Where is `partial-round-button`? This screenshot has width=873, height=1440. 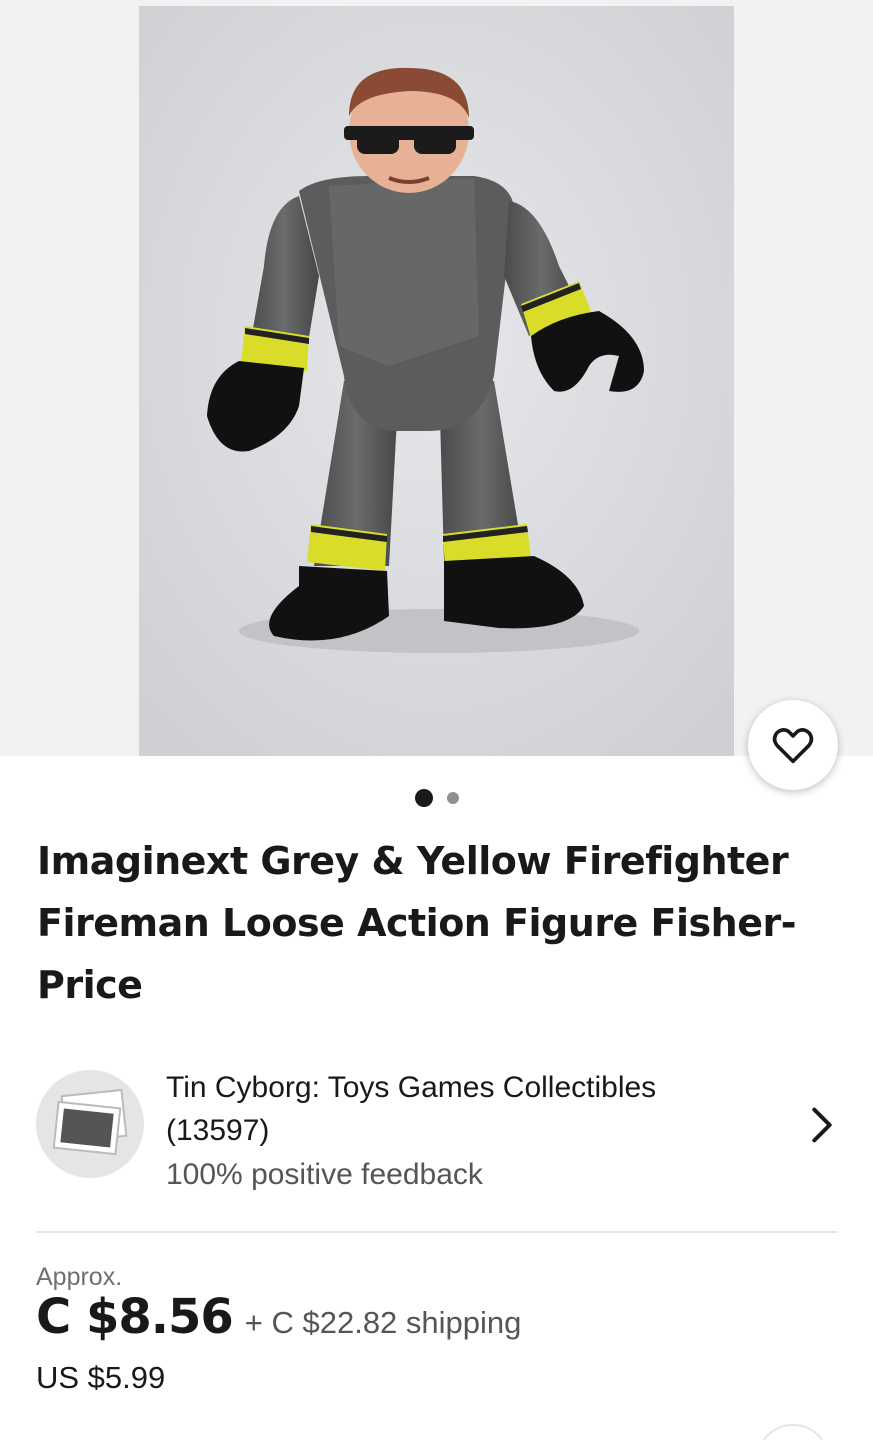 partial-round-button is located at coordinates (793, 1432).